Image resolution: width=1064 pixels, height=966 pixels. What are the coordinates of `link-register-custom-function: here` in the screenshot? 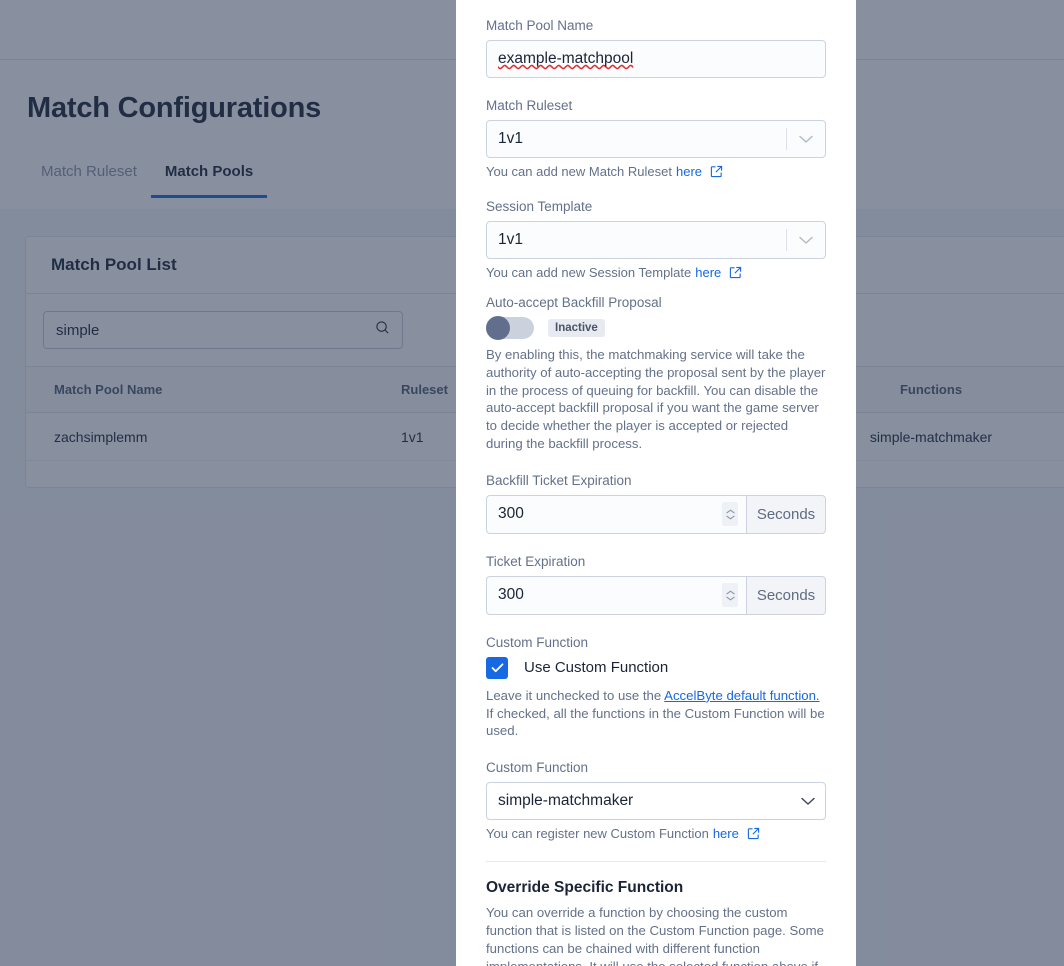 It's located at (726, 833).